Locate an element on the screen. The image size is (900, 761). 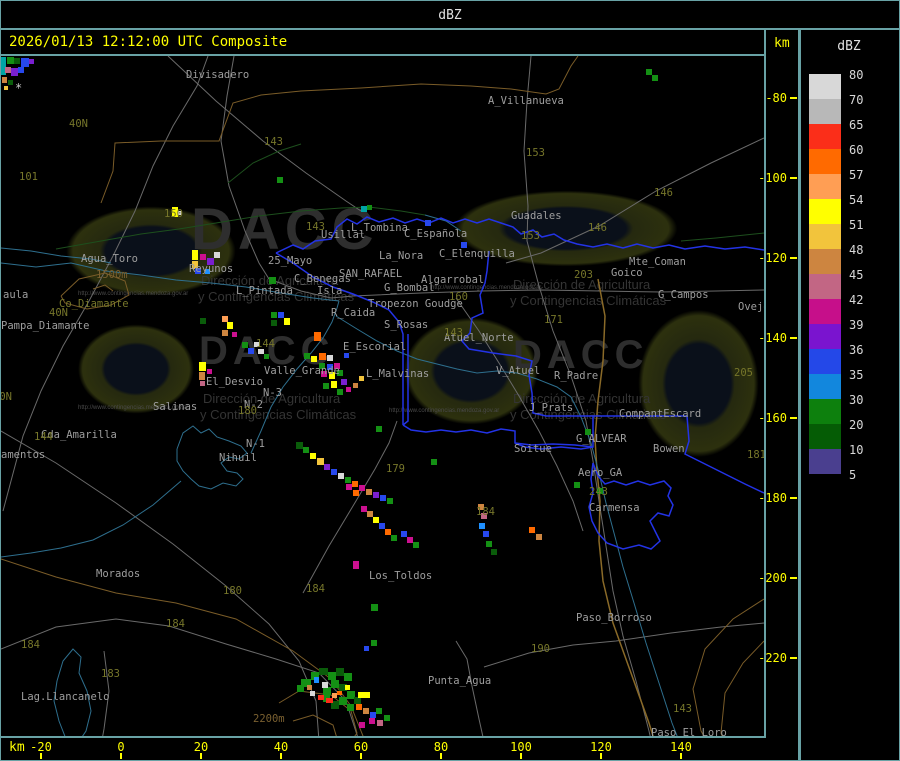
legend-value-label: 70 is located at coordinates (856, 100).